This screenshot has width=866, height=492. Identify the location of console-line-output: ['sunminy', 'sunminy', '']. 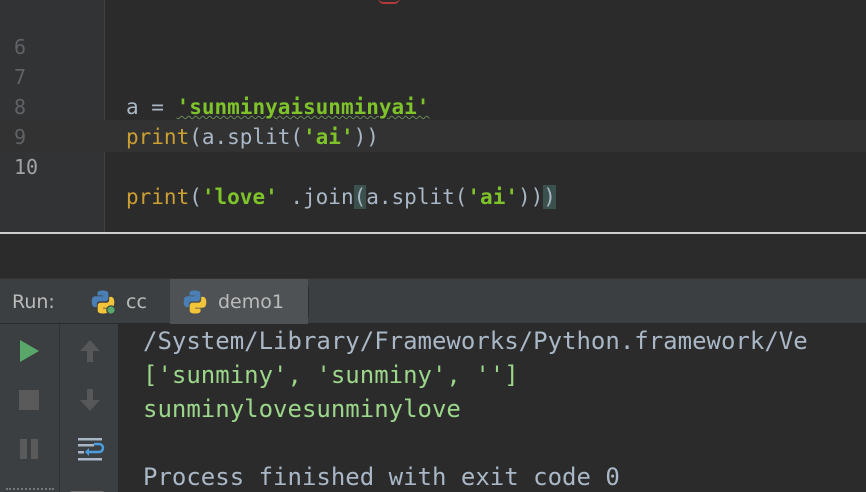
(331, 375).